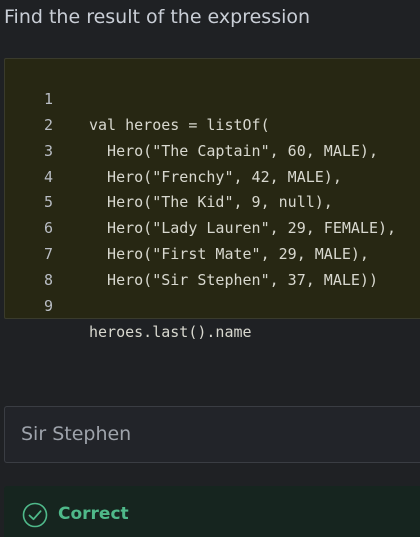 Image resolution: width=420 pixels, height=537 pixels. What do you see at coordinates (212, 511) in the screenshot?
I see `result-banner: Correct` at bounding box center [212, 511].